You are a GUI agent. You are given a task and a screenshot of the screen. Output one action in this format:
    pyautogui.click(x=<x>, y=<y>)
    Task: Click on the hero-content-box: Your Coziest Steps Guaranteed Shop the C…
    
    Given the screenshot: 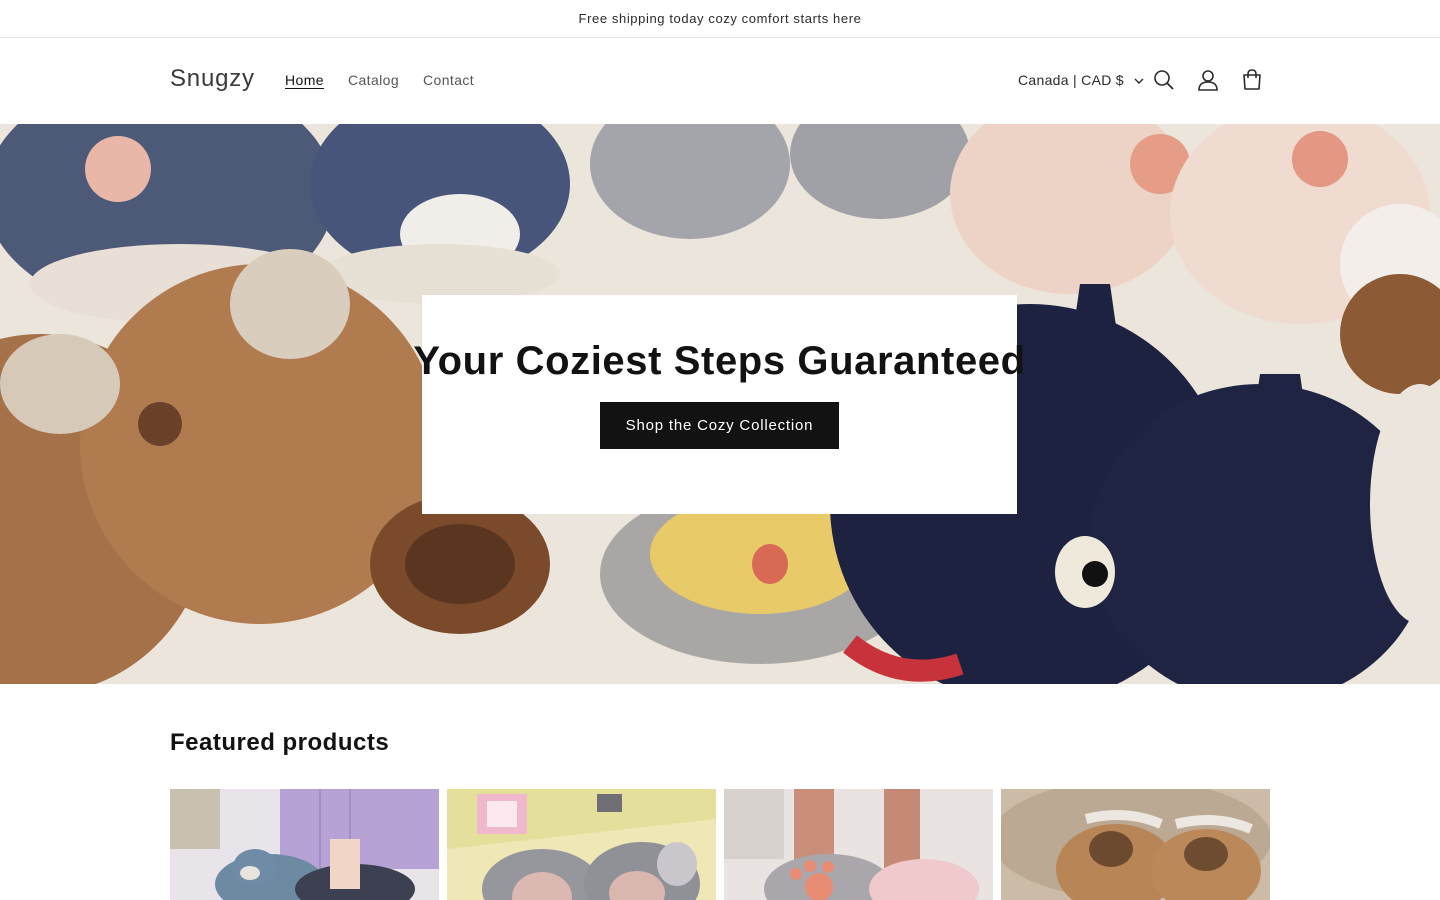 What is the action you would take?
    pyautogui.click(x=719, y=404)
    